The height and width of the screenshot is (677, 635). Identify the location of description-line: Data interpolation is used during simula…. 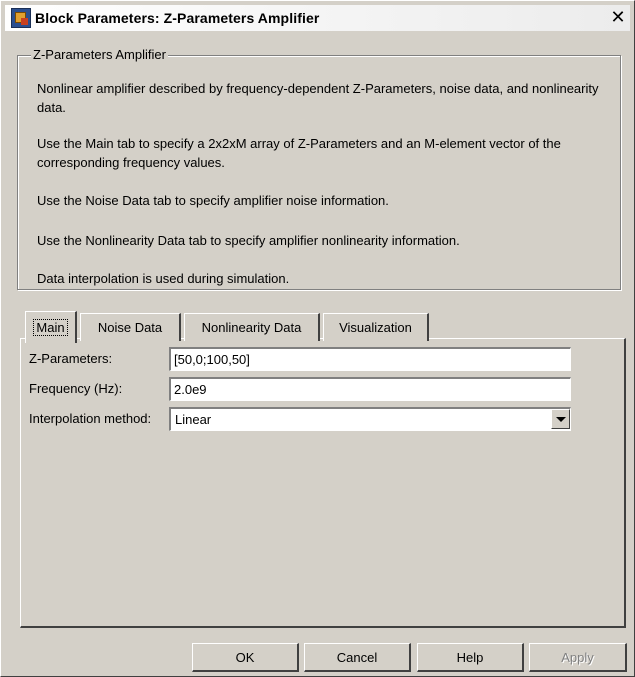
(163, 278).